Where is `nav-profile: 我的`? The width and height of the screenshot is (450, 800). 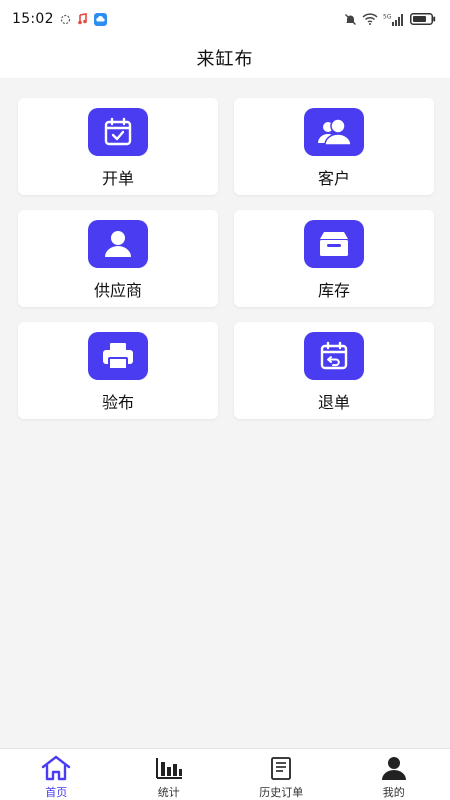 nav-profile: 我的 is located at coordinates (394, 774).